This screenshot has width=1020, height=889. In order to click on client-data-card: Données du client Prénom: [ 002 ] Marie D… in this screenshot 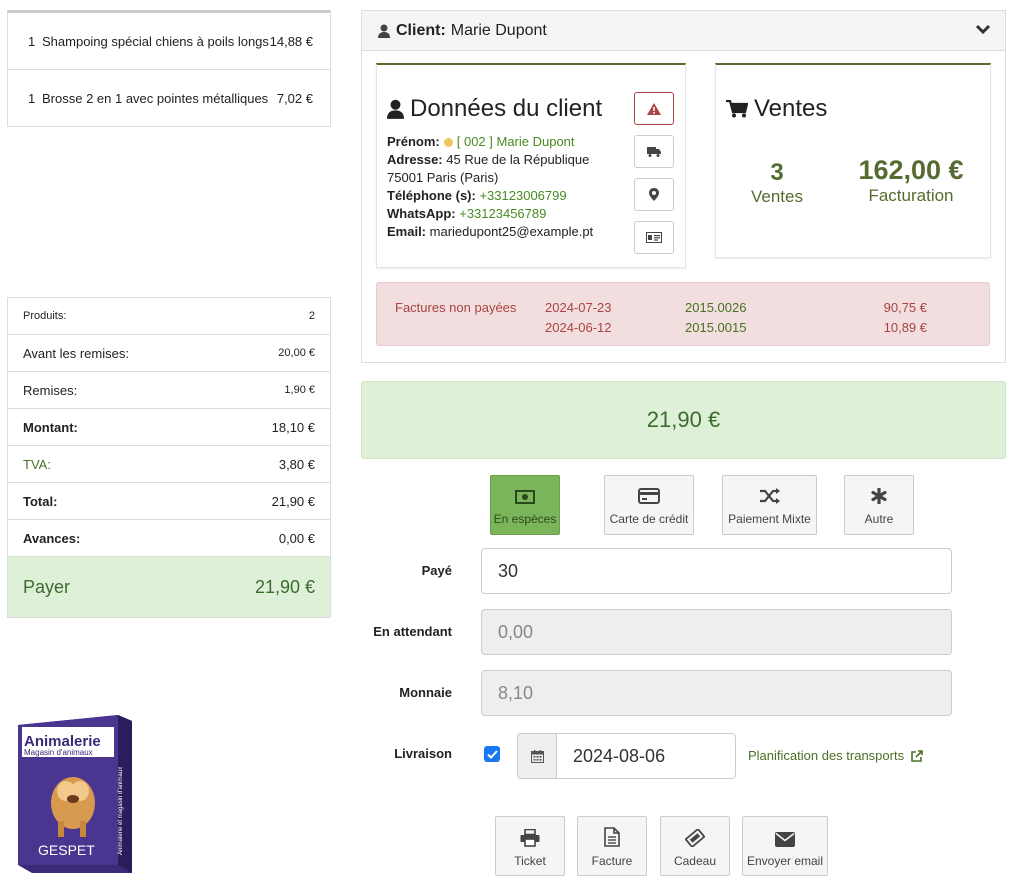, I will do `click(531, 165)`.